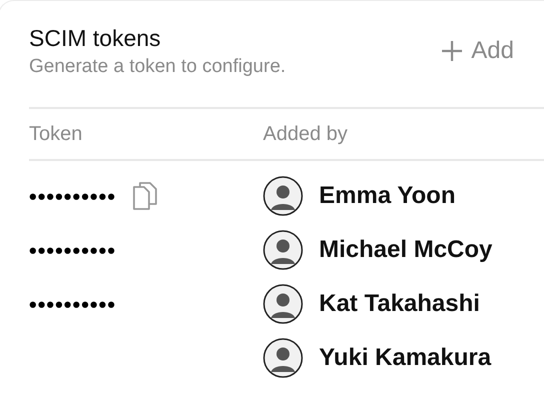 The image size is (544, 400). What do you see at coordinates (405, 250) in the screenshot?
I see `user-name: Michael McCoy` at bounding box center [405, 250].